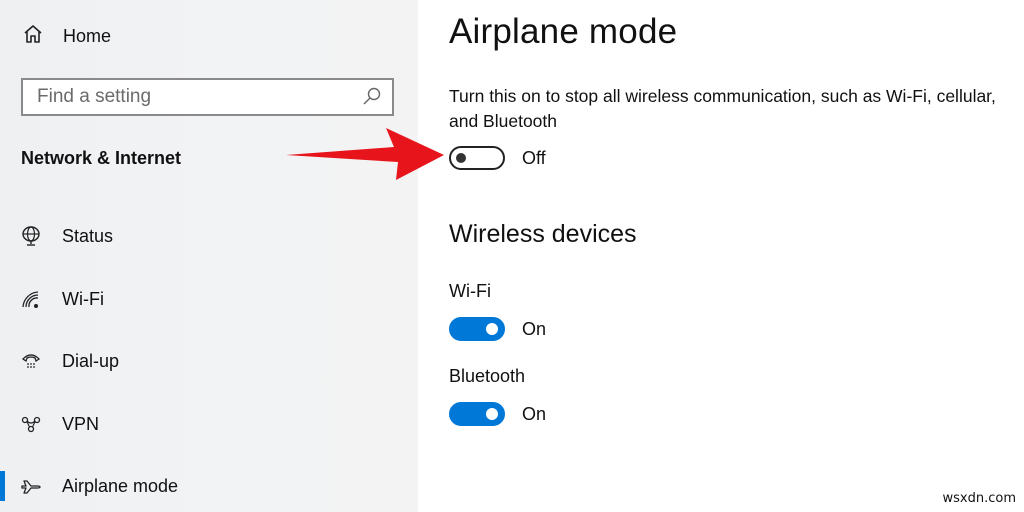  What do you see at coordinates (88, 235) in the screenshot?
I see `sidebar-item-label: Status` at bounding box center [88, 235].